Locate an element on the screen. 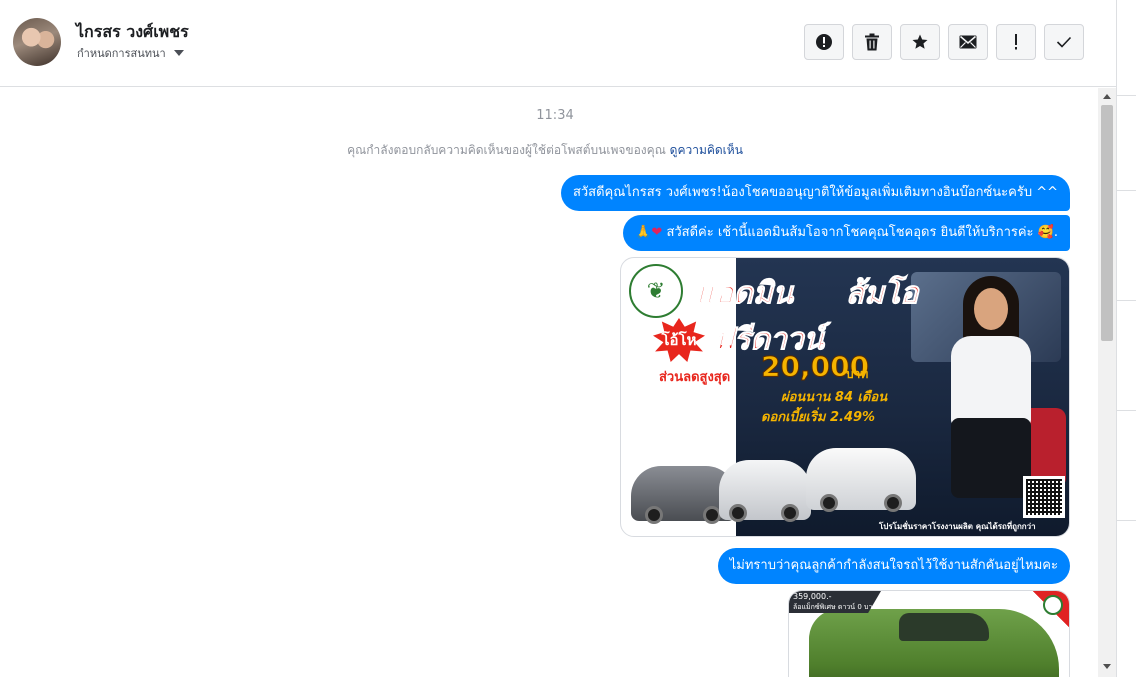 The width and height of the screenshot is (1136, 677). promo-image-2: 359,000.- ล้อแม็กซ์พิเศษ ดาวน์ 0 บาท is located at coordinates (929, 633).